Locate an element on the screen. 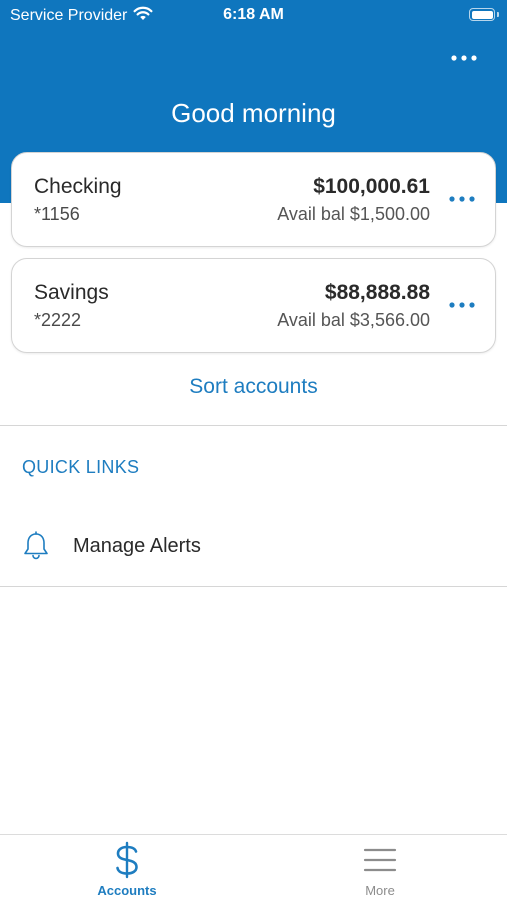 This screenshot has width=507, height=900. dollar-icon is located at coordinates (127, 860).